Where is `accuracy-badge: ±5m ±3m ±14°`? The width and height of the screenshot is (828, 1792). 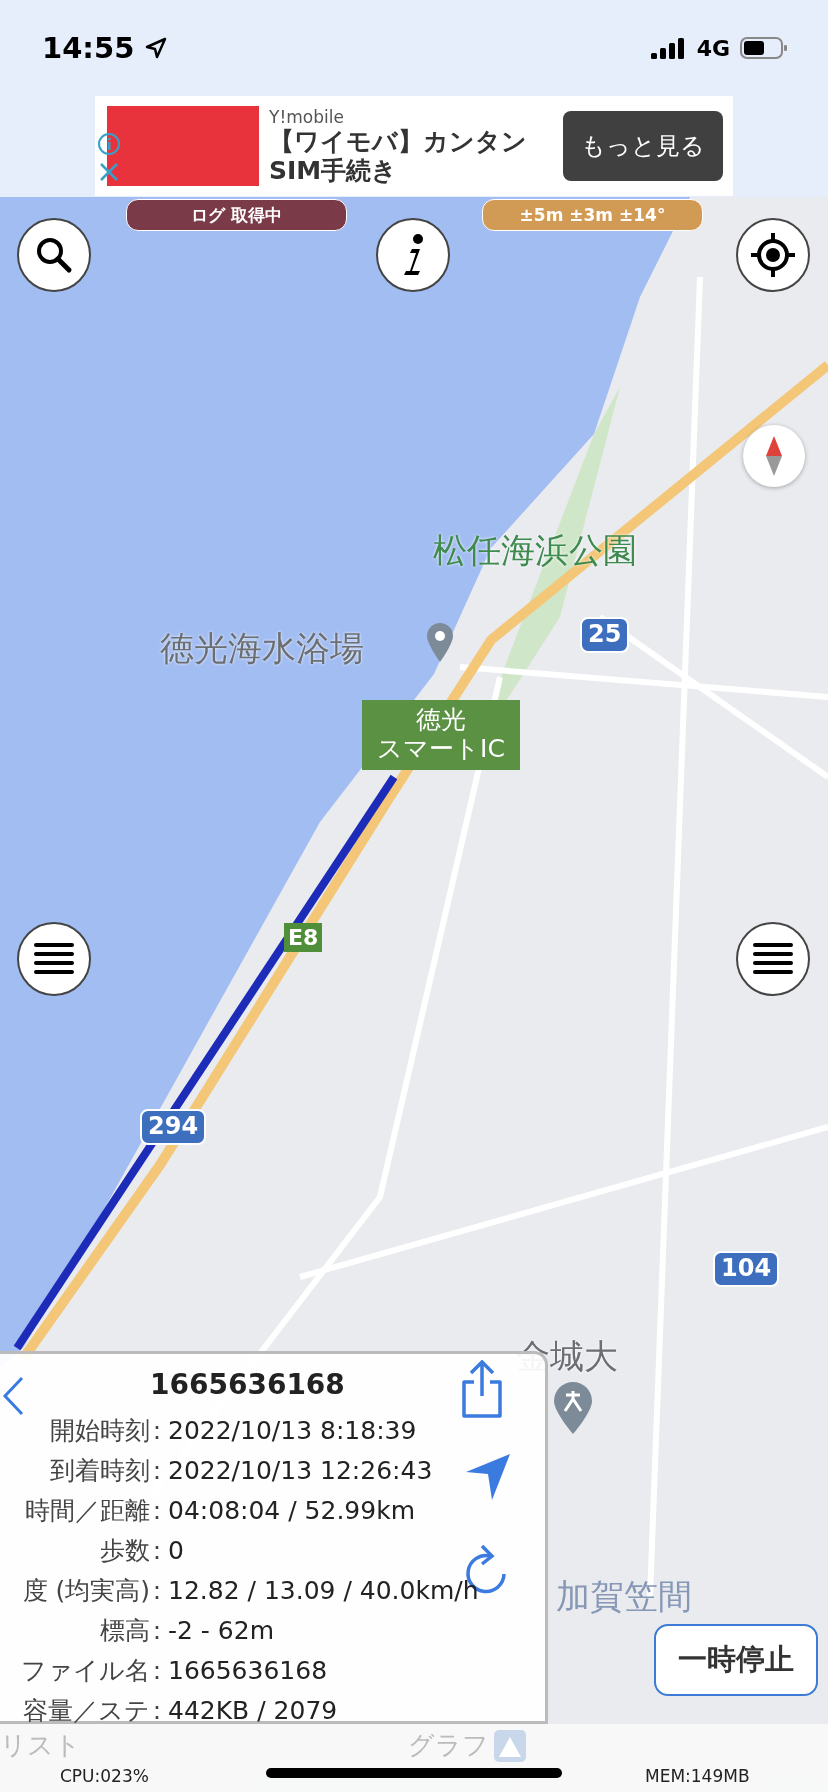
accuracy-badge: ±5m ±3m ±14° is located at coordinates (592, 215).